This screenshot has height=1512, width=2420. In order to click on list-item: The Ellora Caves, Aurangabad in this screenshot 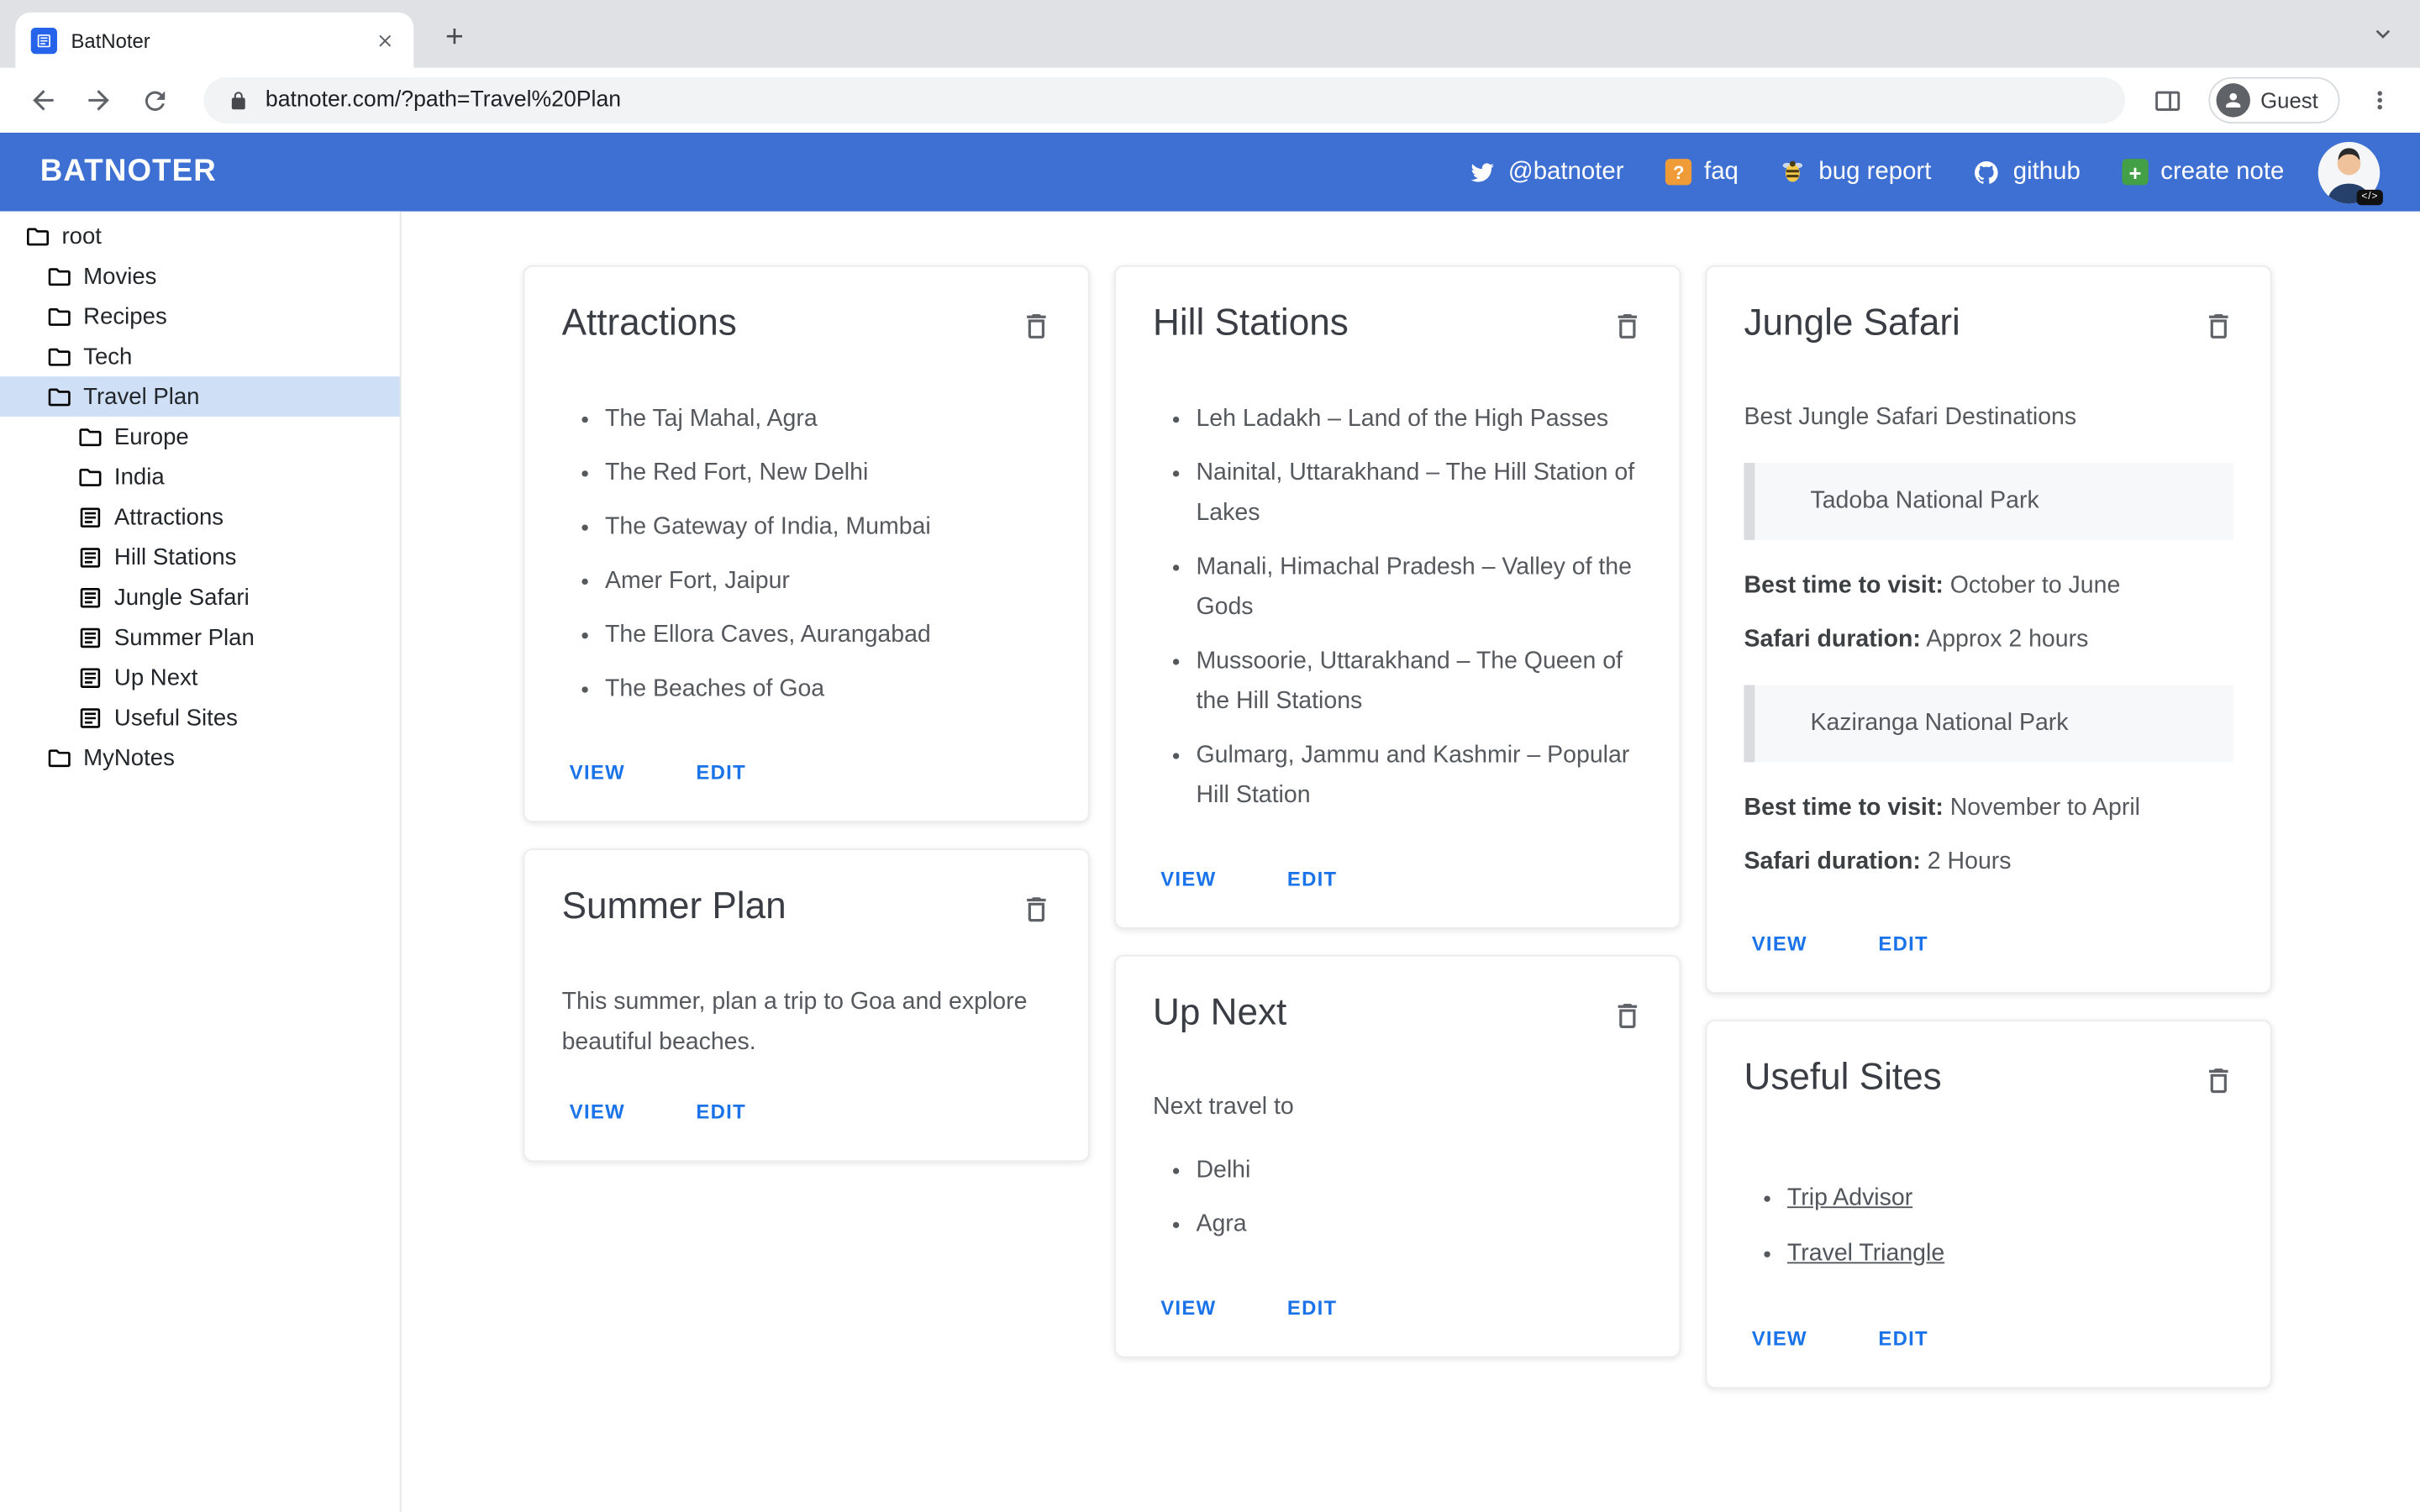, I will do `click(828, 636)`.